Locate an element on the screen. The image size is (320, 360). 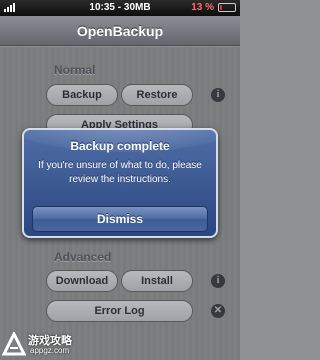
watermark-logo-icon is located at coordinates (14, 344).